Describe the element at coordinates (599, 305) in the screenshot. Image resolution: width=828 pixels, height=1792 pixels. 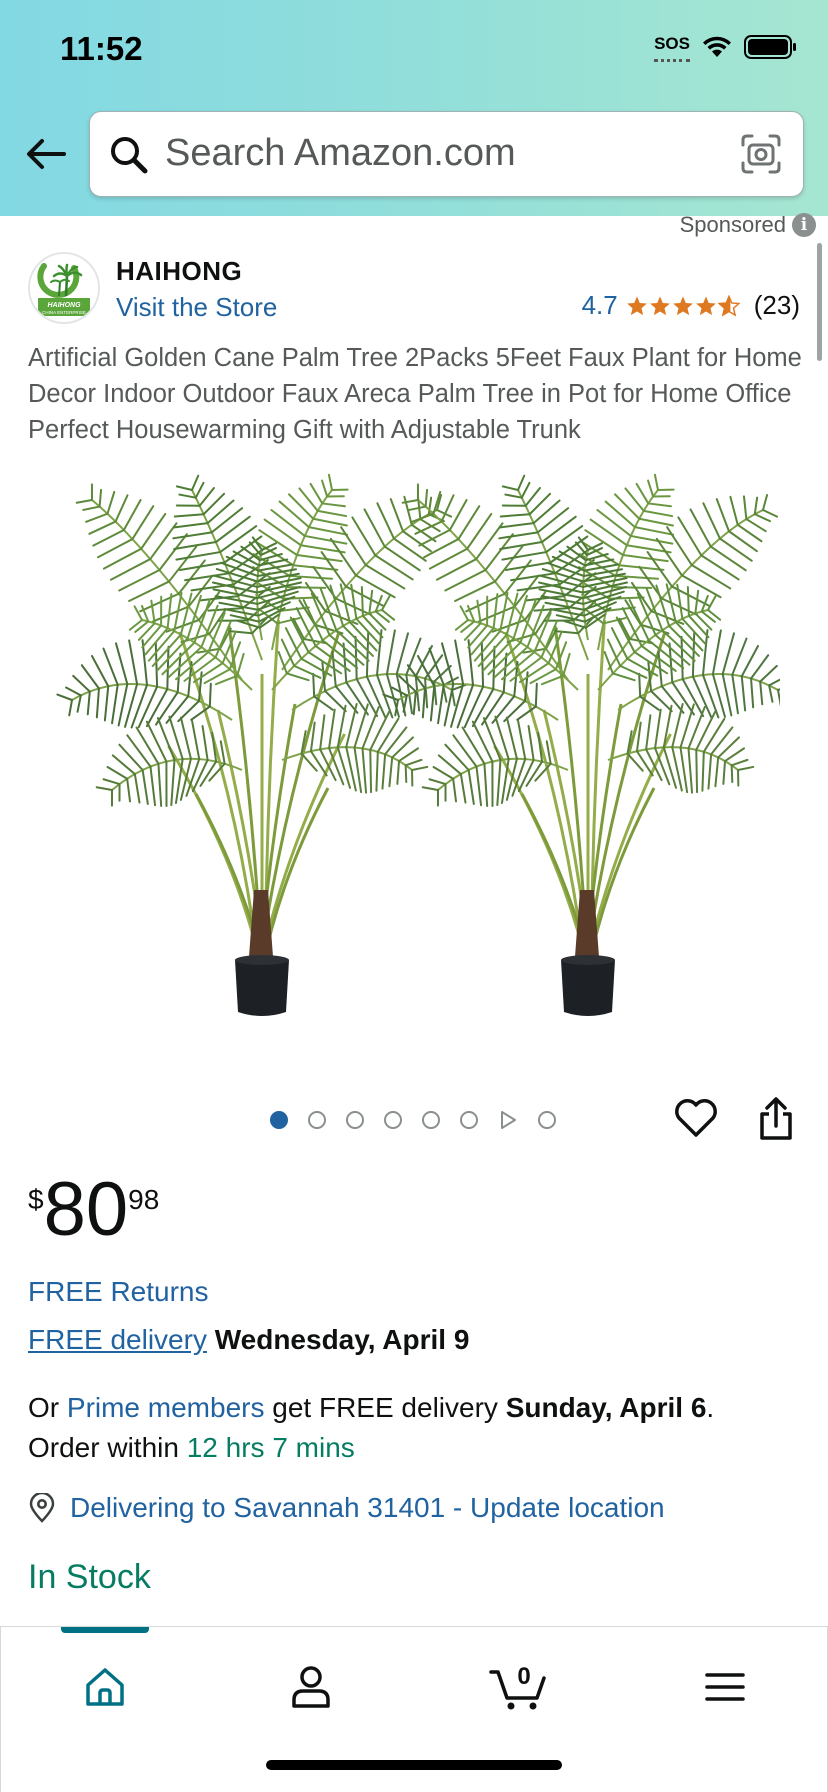
I see `rating-value: 4.7` at that location.